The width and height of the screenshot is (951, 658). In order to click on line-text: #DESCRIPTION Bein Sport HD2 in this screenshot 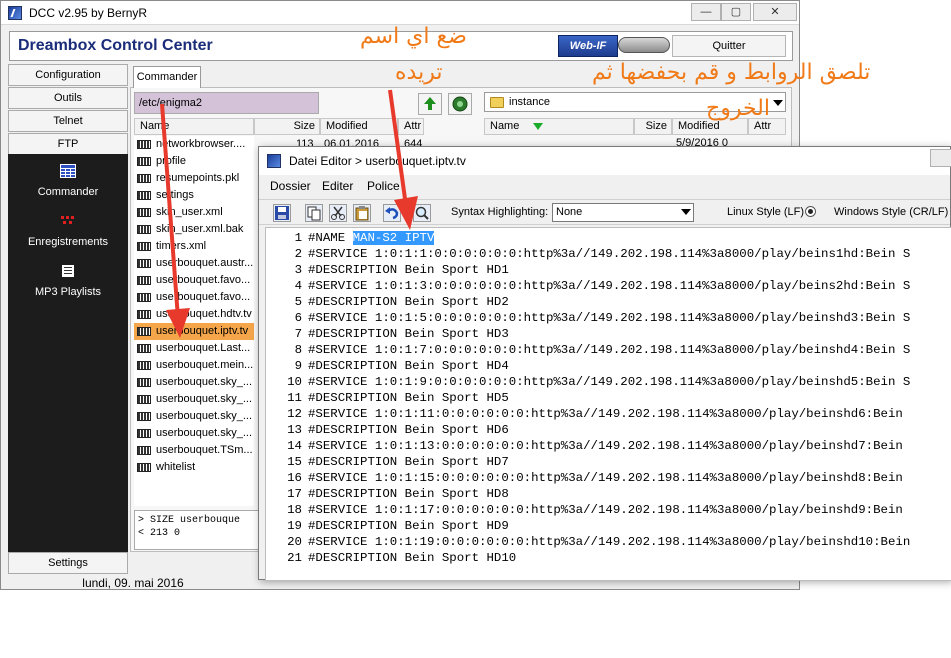, I will do `click(408, 302)`.